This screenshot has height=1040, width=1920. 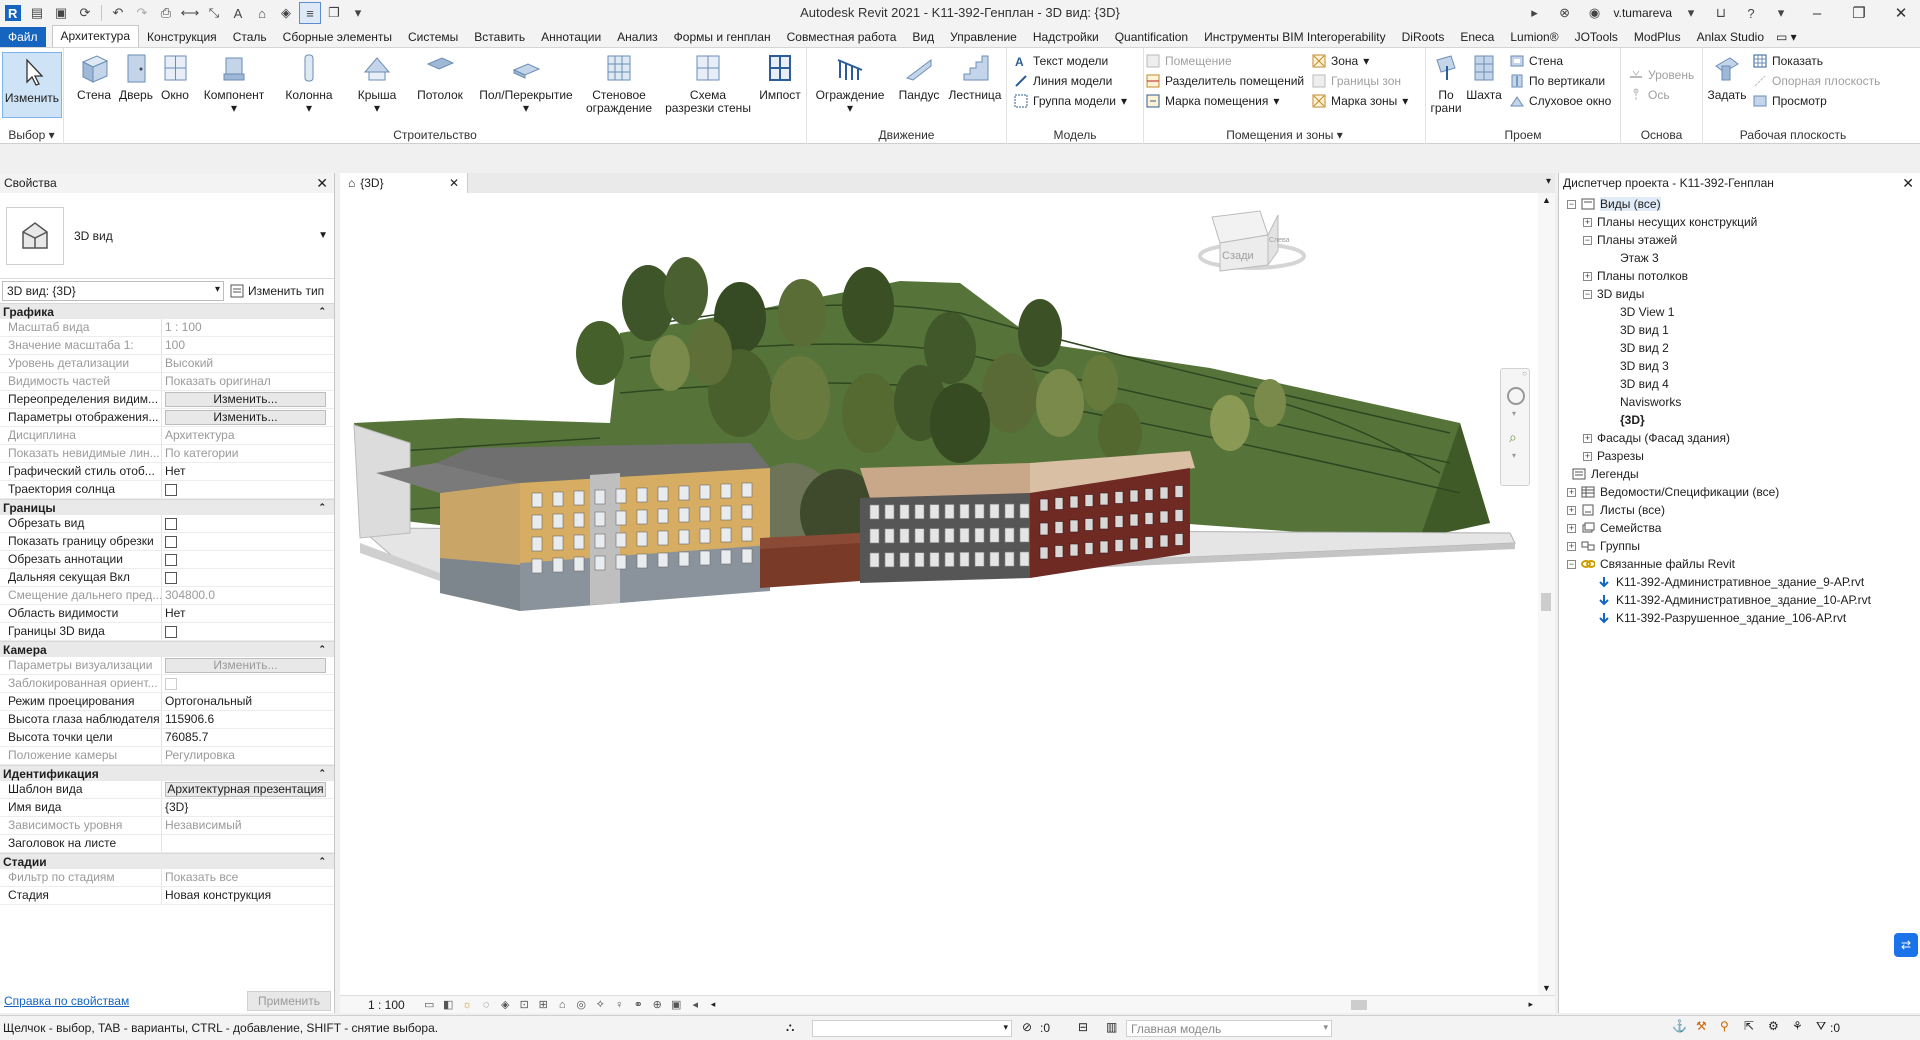 What do you see at coordinates (1189, 61) in the screenshot?
I see `room-button: Помещение` at bounding box center [1189, 61].